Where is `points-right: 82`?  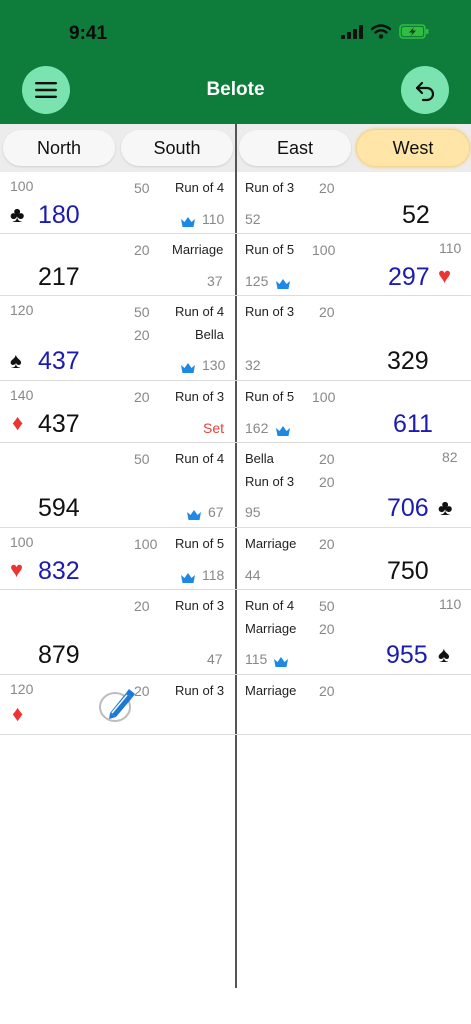
points-right: 82 is located at coordinates (450, 457).